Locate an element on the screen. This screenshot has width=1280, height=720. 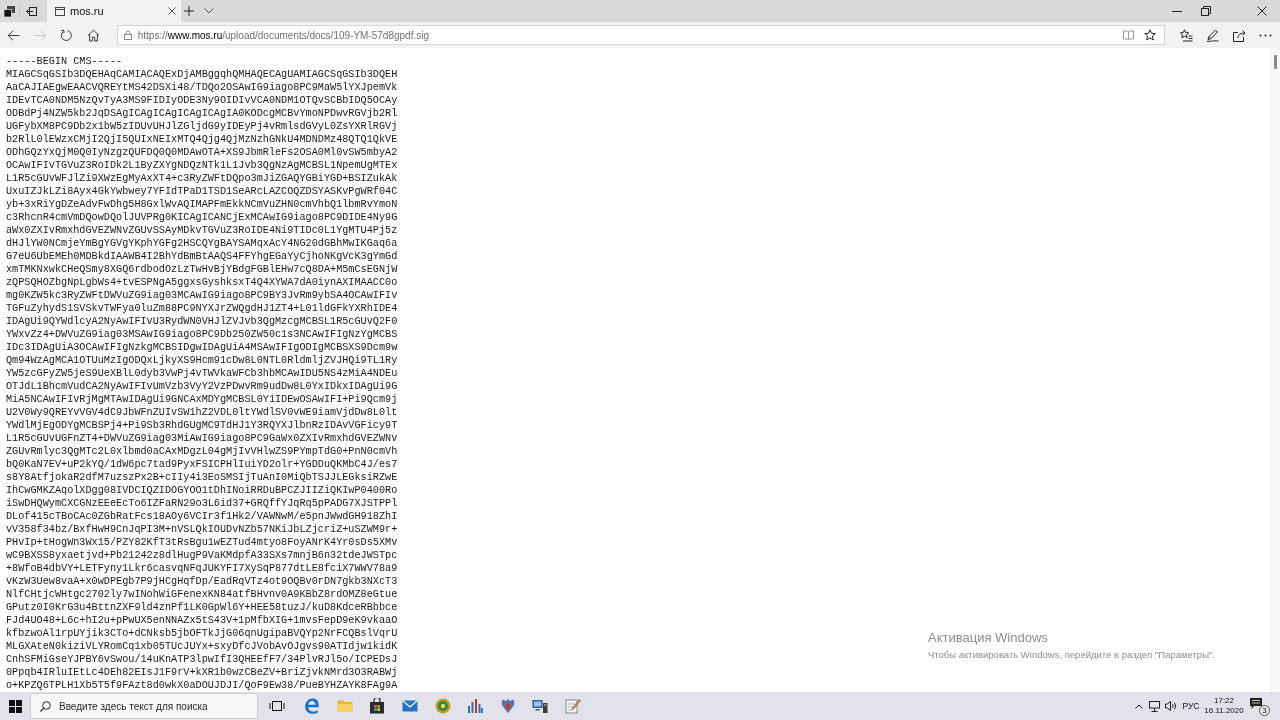
text-line: zQPSQHOZbgNpLgbWs4+tvESPNgA5ggxsGyshksxT4Q4XYWA7dA0iynAXIMAACC0o is located at coordinates (202, 282).